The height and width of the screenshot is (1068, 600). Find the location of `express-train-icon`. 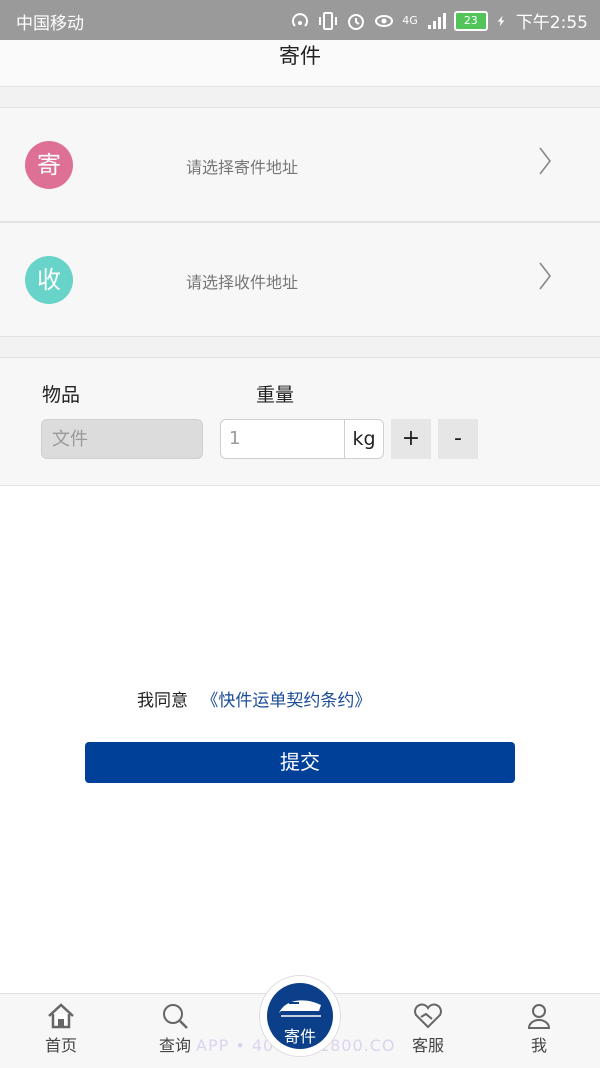

express-train-icon is located at coordinates (300, 1008).